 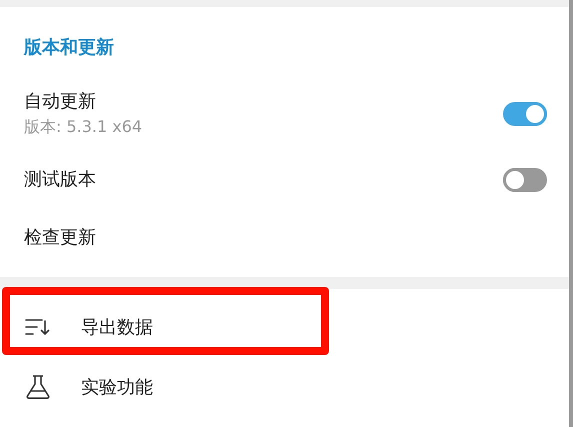 What do you see at coordinates (83, 127) in the screenshot?
I see `version-text: 版本: 5.3.1 x64` at bounding box center [83, 127].